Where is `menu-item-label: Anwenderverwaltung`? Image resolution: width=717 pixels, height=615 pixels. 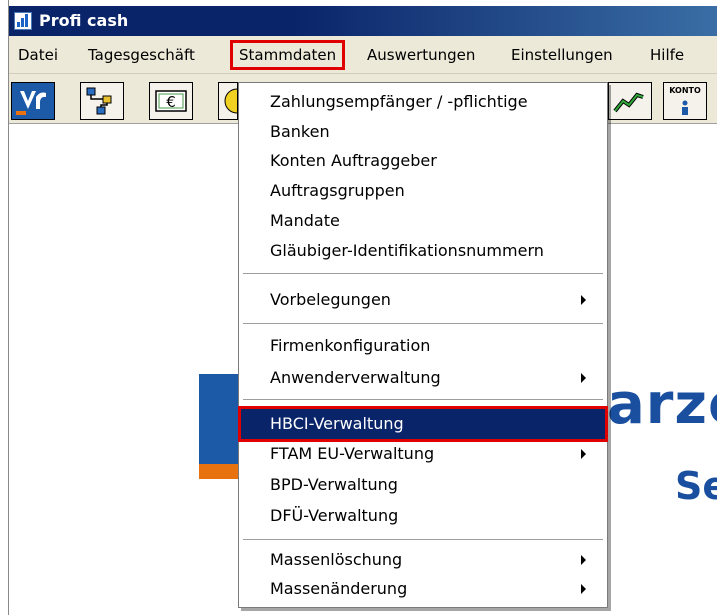
menu-item-label: Anwenderverwaltung is located at coordinates (355, 377).